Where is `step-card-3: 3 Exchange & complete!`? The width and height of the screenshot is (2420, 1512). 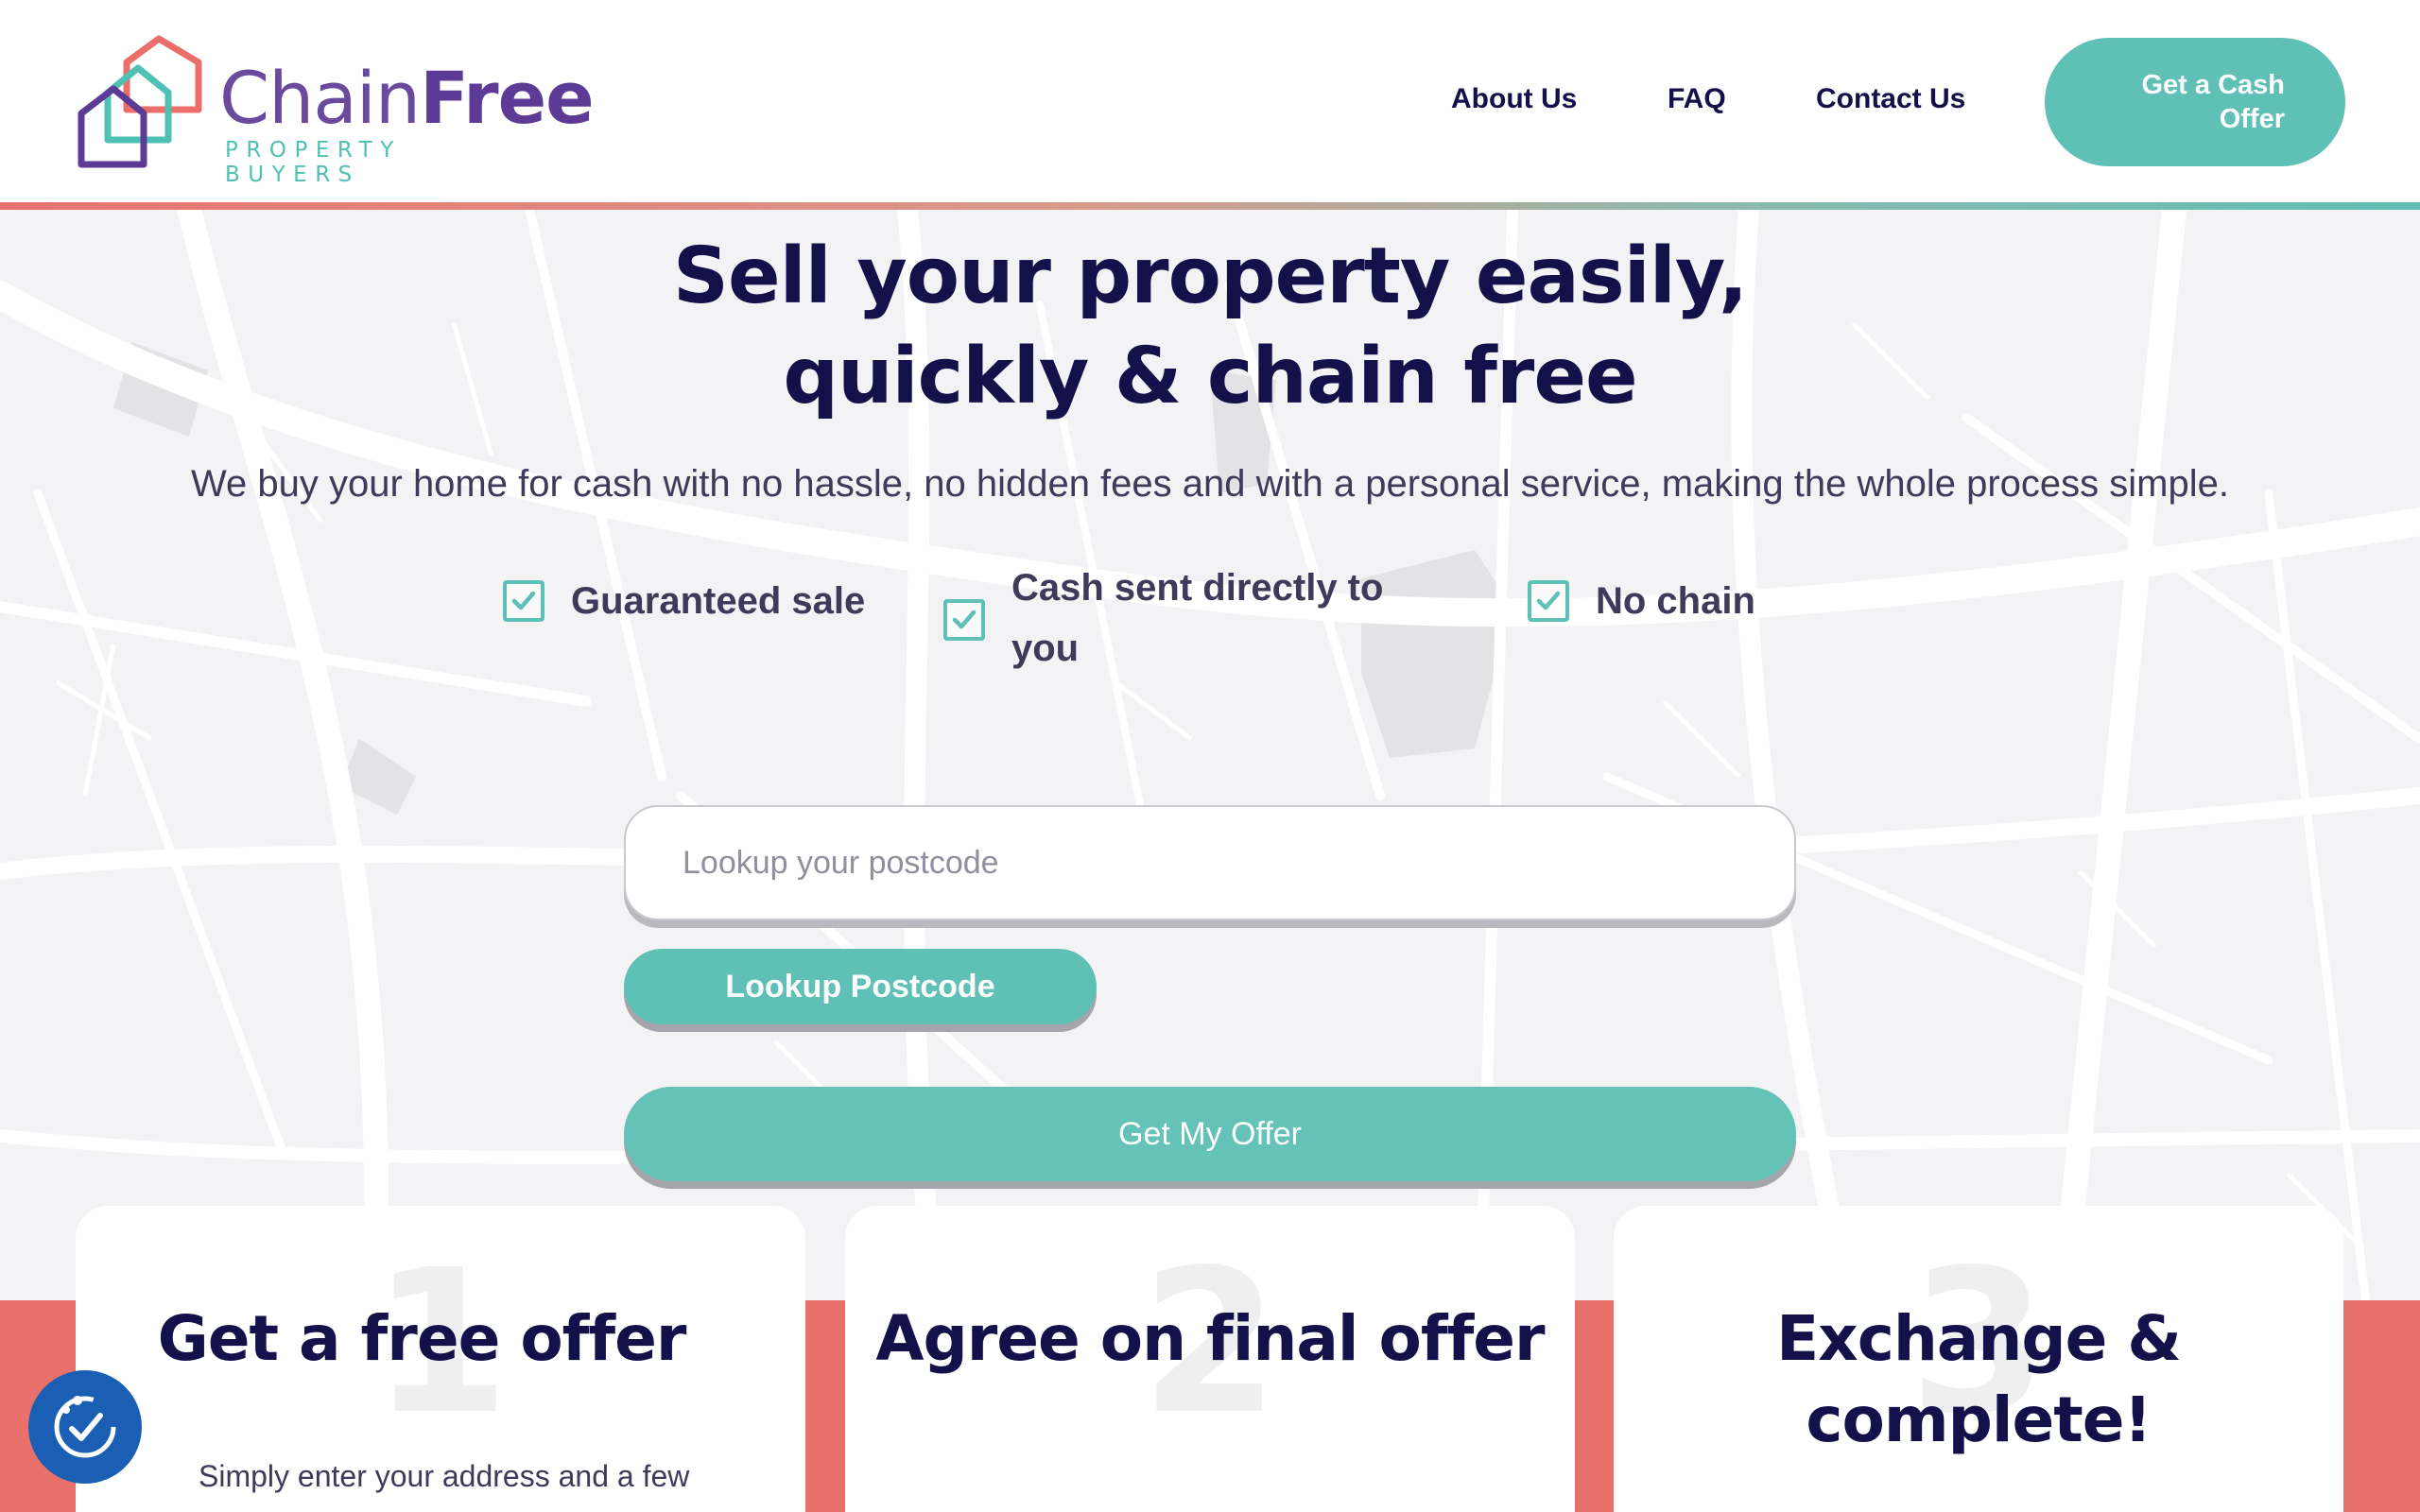 step-card-3: 3 Exchange & complete! is located at coordinates (1978, 1359).